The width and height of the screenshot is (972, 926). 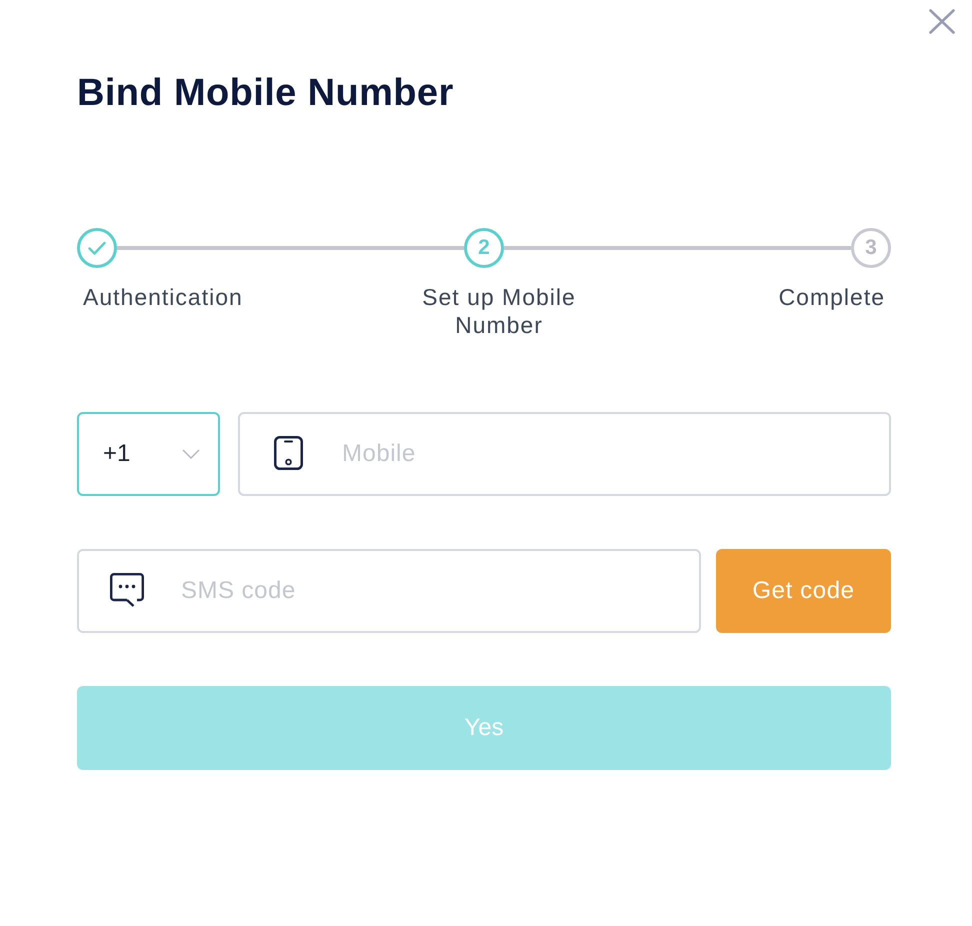 I want to click on country-code-select: +1, so click(x=148, y=454).